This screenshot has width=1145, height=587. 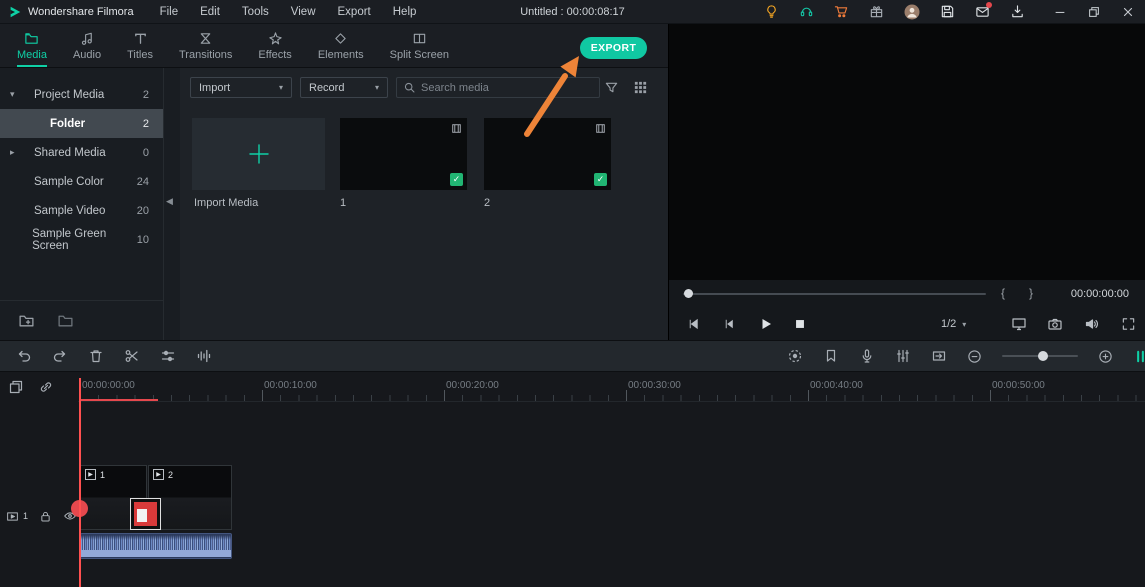 I want to click on search-box, so click(x=498, y=87).